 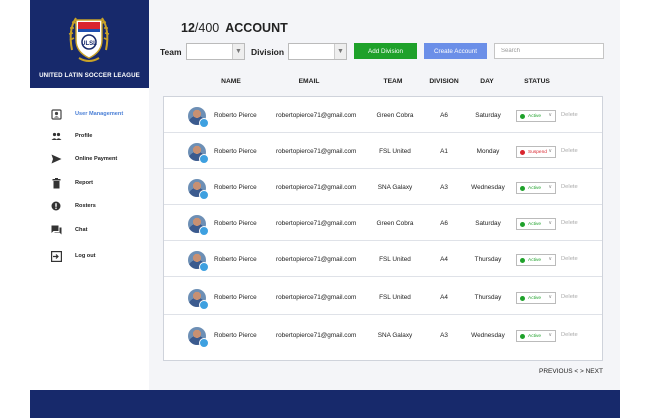 I want to click on sidebar-item-log-out: Log out, so click(x=89, y=256).